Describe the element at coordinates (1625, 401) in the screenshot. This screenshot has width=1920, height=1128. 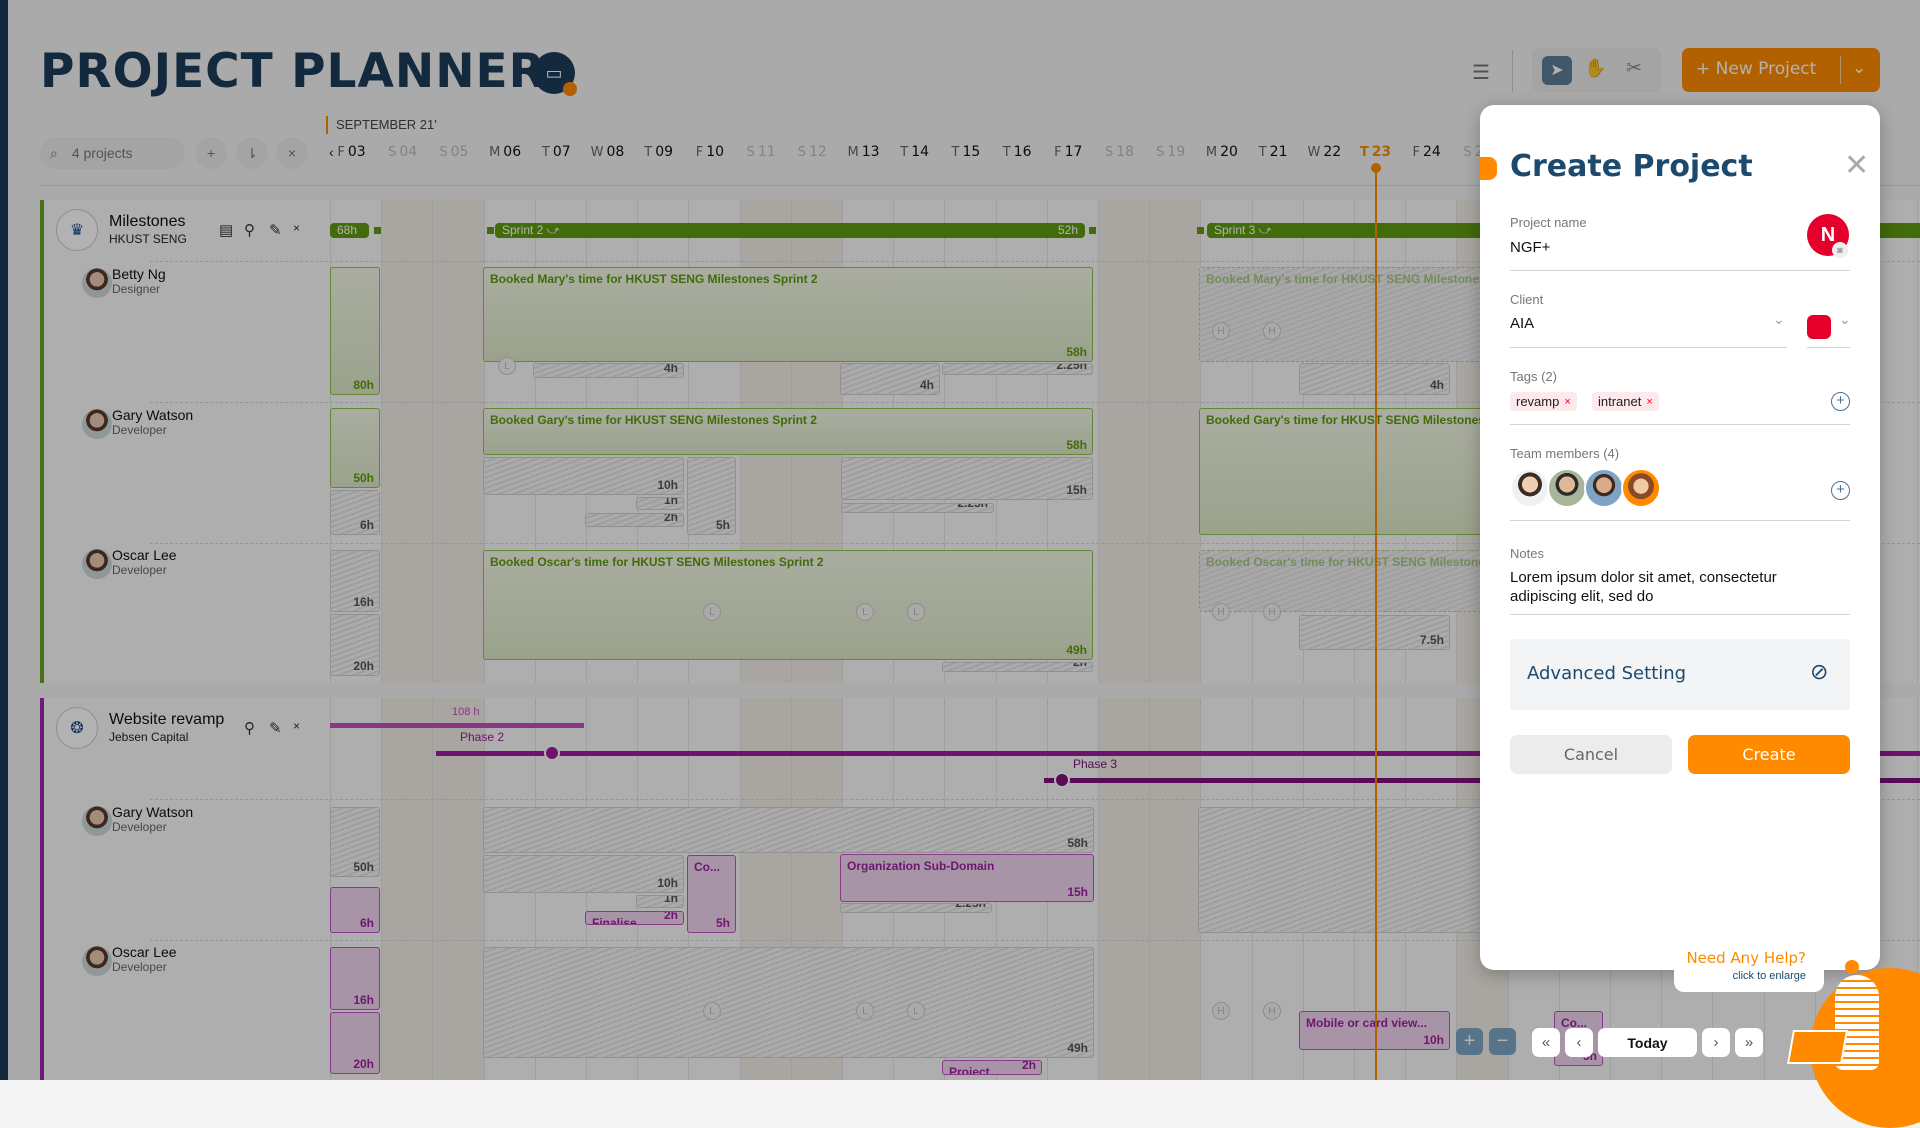
I see `tag-chip: intranet ×` at that location.